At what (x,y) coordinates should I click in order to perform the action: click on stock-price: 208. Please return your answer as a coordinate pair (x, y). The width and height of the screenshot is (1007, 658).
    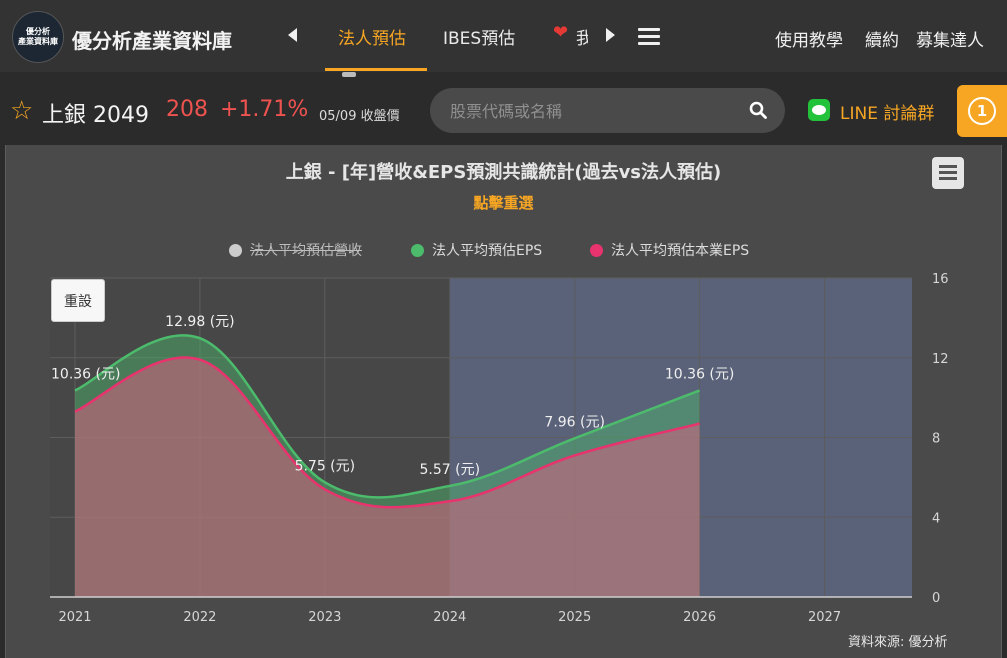
    Looking at the image, I should click on (187, 109).